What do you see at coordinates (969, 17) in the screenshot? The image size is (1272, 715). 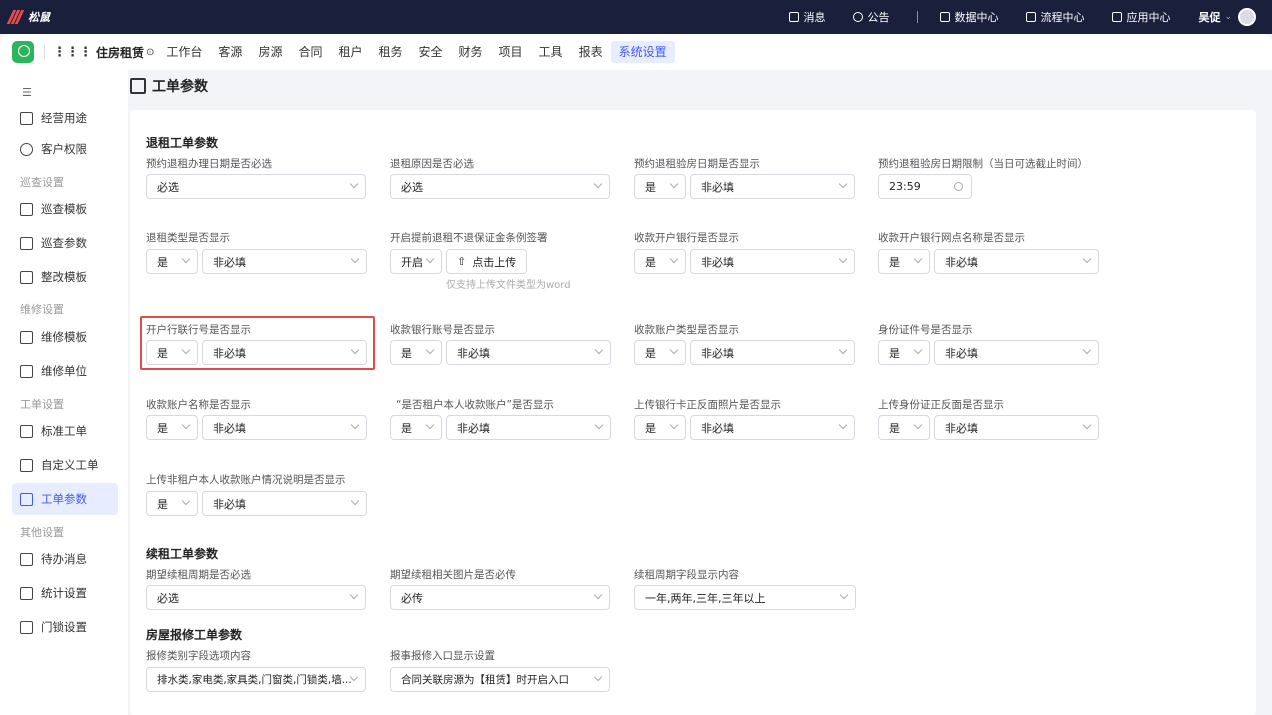 I see `nav-data-center: 数据中心` at bounding box center [969, 17].